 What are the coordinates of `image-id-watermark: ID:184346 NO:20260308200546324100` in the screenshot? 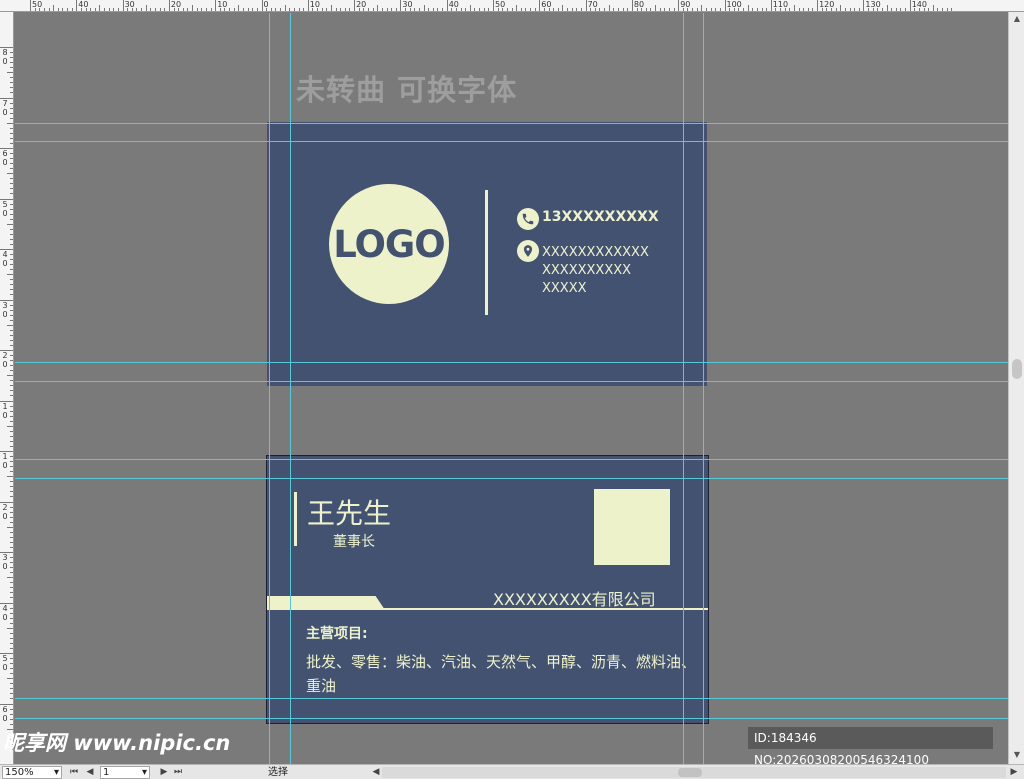 It's located at (870, 747).